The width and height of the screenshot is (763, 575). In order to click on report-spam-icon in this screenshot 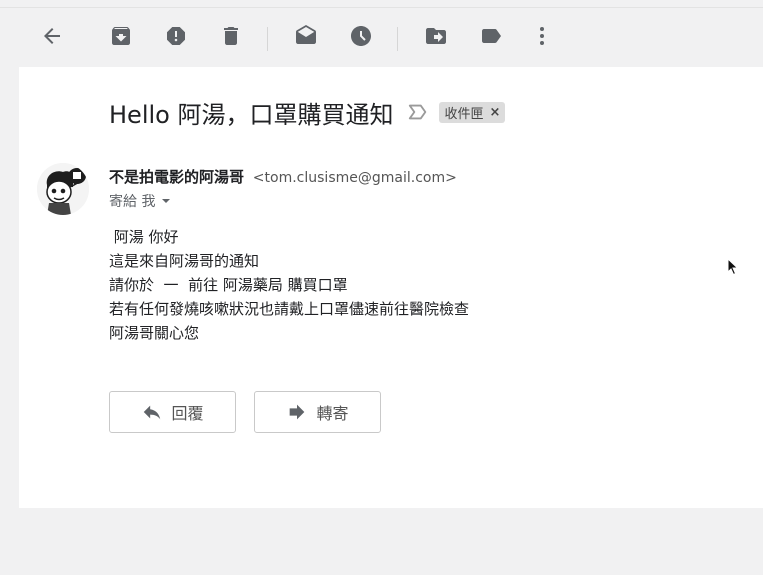, I will do `click(176, 36)`.